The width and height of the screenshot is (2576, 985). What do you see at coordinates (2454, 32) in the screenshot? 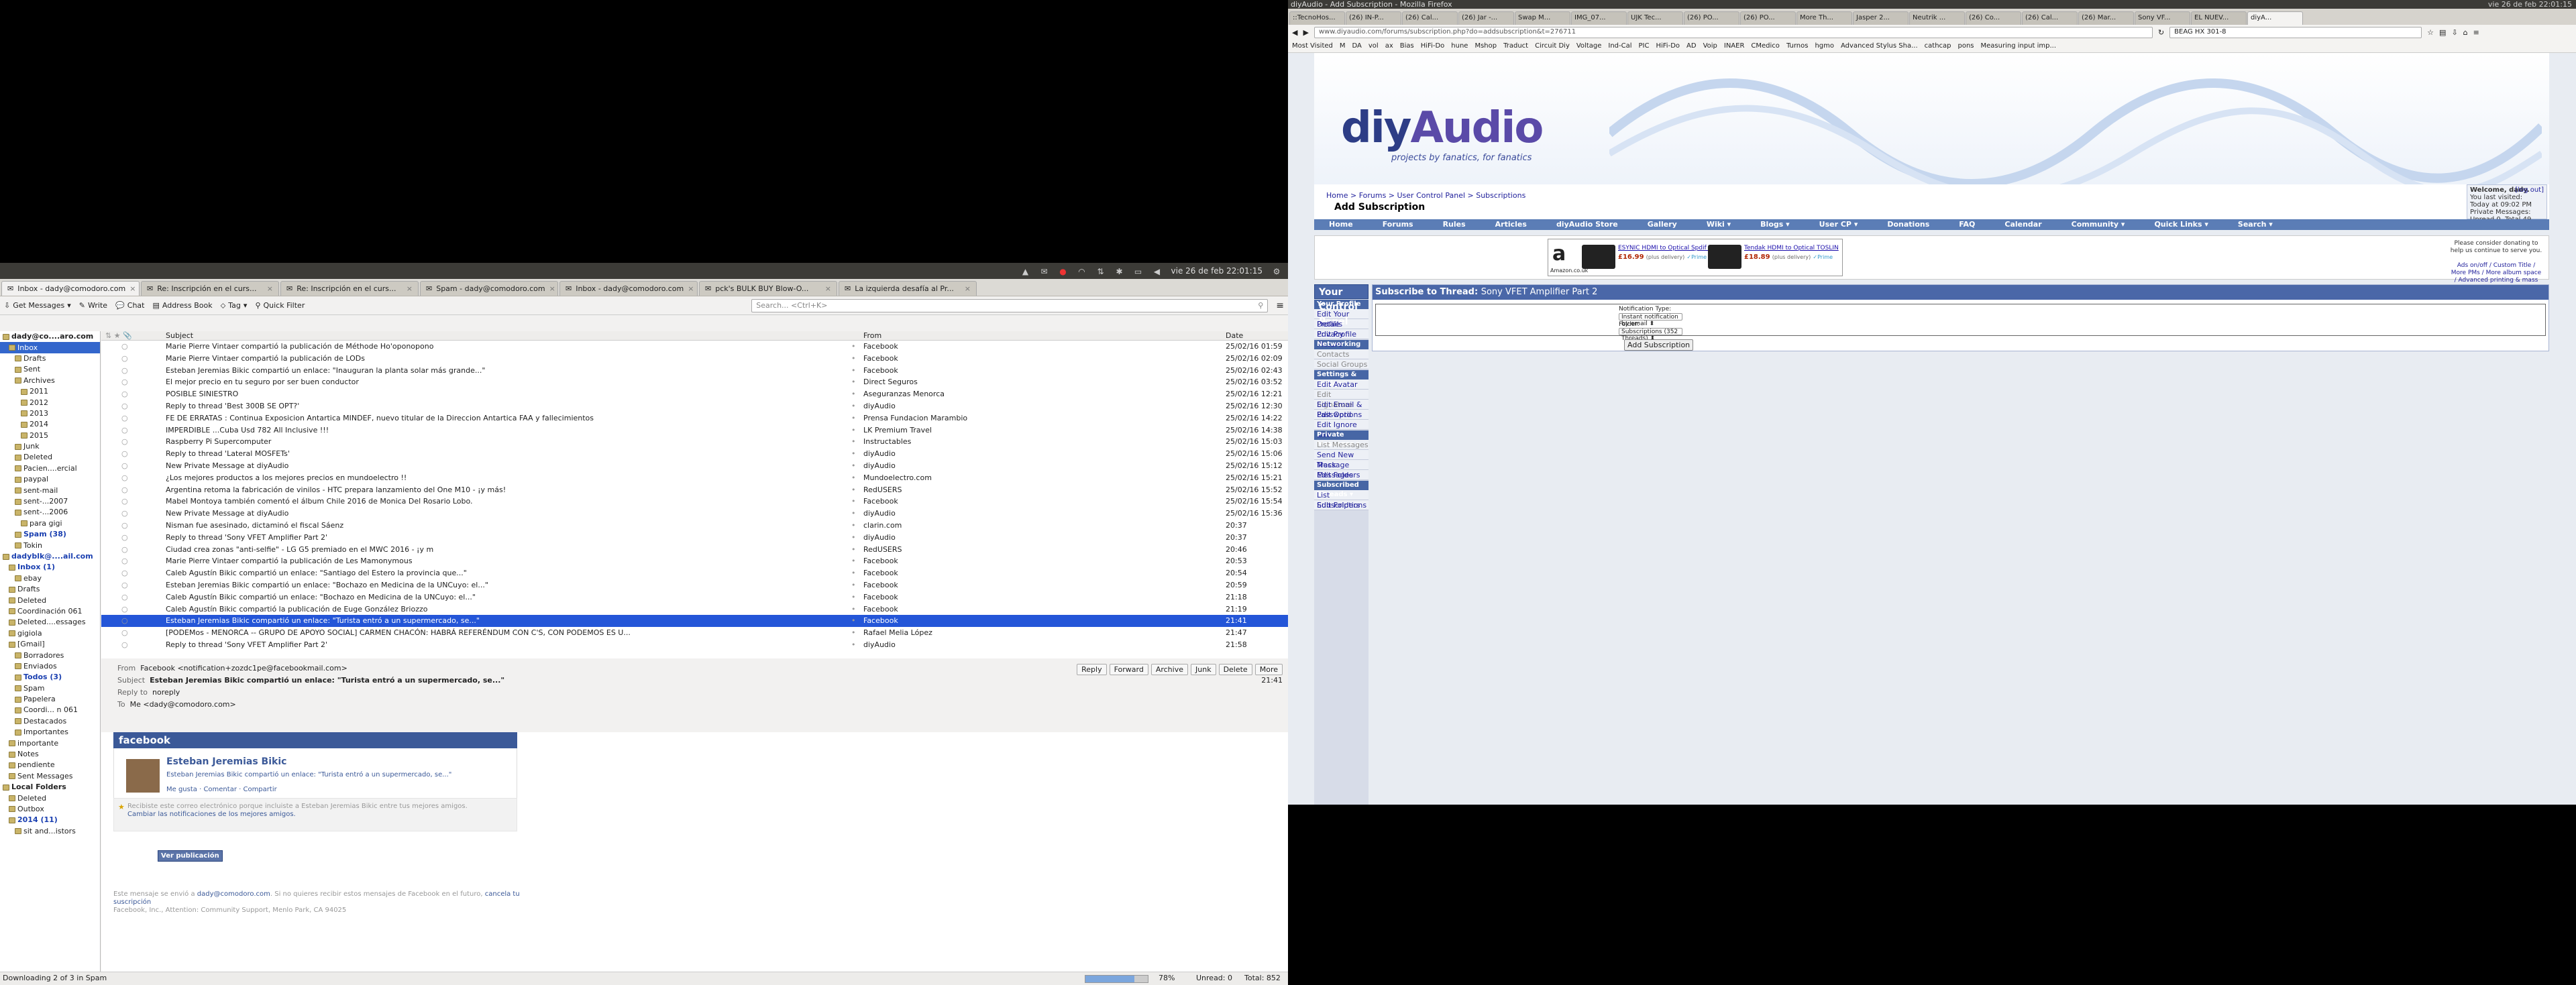
I see `download-icon: ⇩` at bounding box center [2454, 32].